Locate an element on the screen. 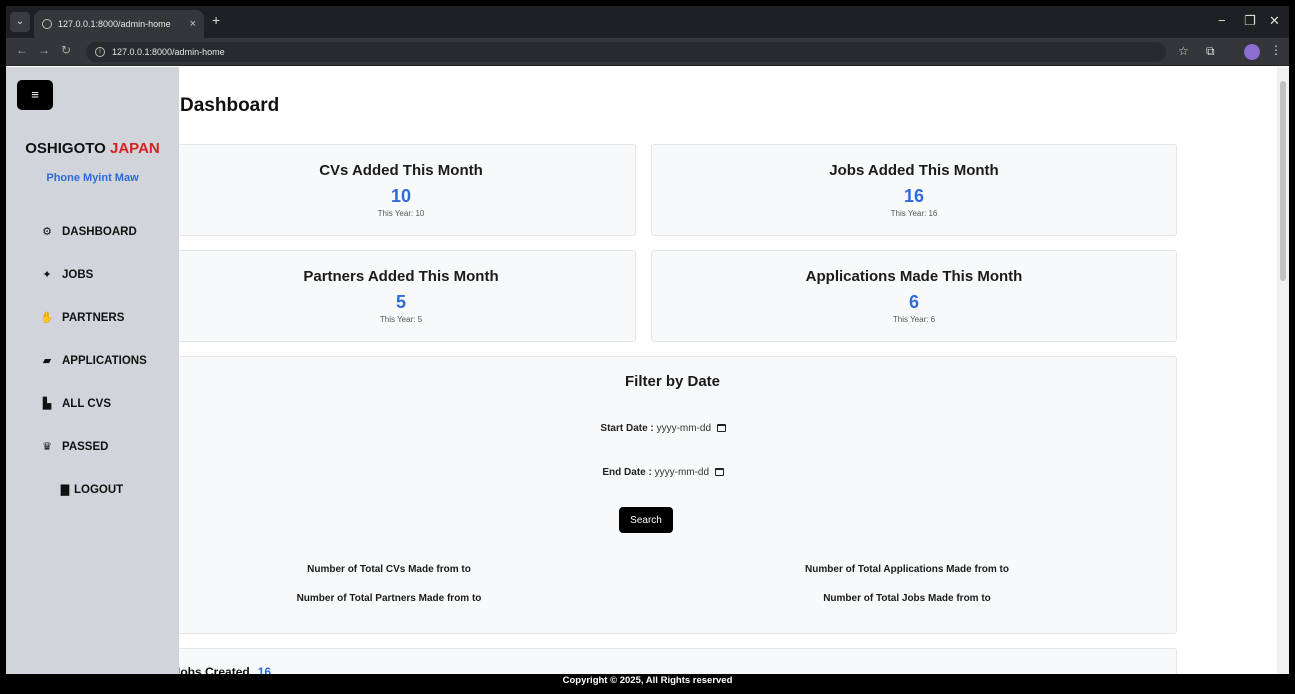 This screenshot has height=694, width=1295. sidebar-item-logout: ▇ LOGOUT is located at coordinates (90, 489).